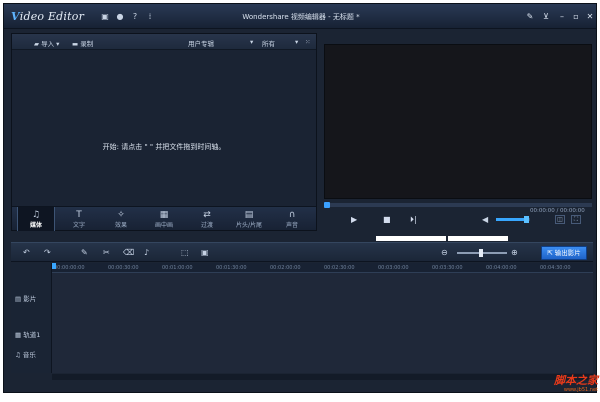 This screenshot has height=402, width=600. What do you see at coordinates (128, 253) in the screenshot?
I see `trash-icon: ⌫` at bounding box center [128, 253].